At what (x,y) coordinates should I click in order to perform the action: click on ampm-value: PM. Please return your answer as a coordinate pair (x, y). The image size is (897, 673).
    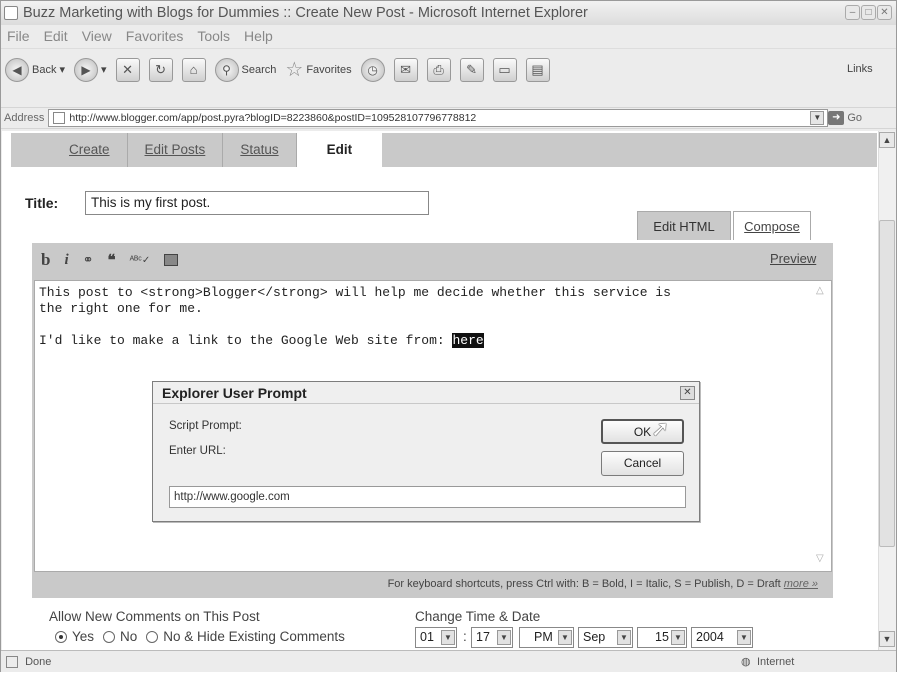
    Looking at the image, I should click on (543, 637).